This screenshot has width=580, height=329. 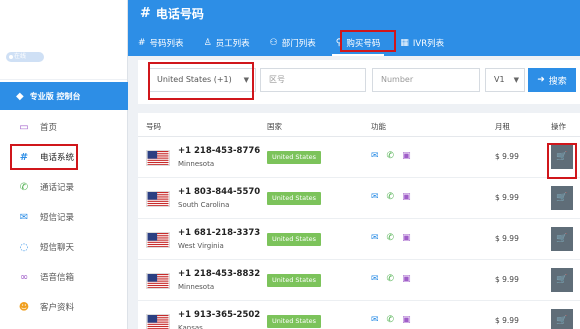 I want to click on sidebar-item-sms-records: ✉ 短信记录, so click(x=64, y=217).